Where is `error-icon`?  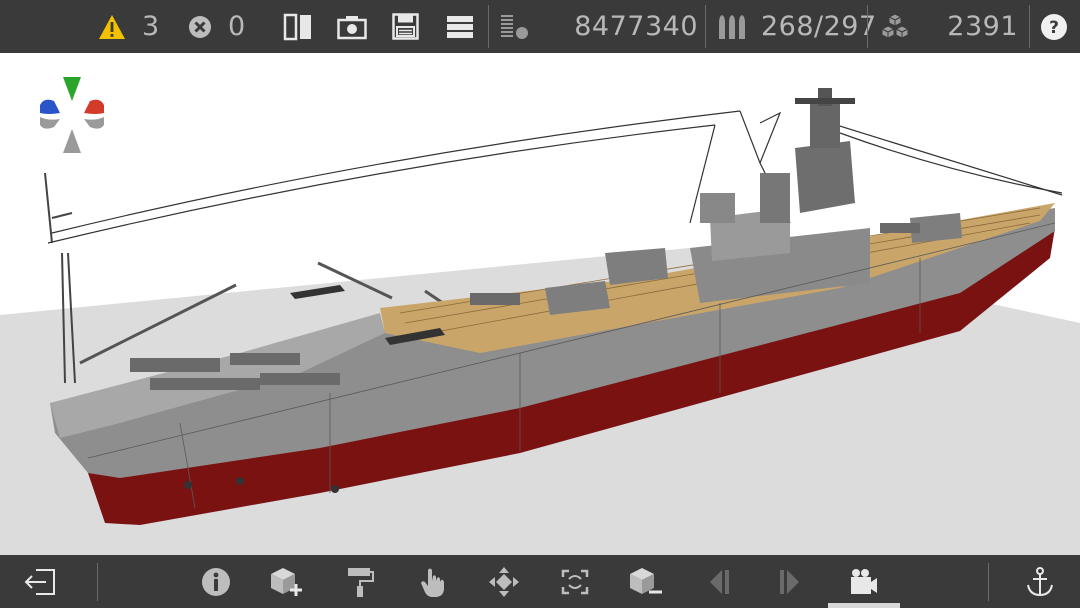
error-icon is located at coordinates (200, 27).